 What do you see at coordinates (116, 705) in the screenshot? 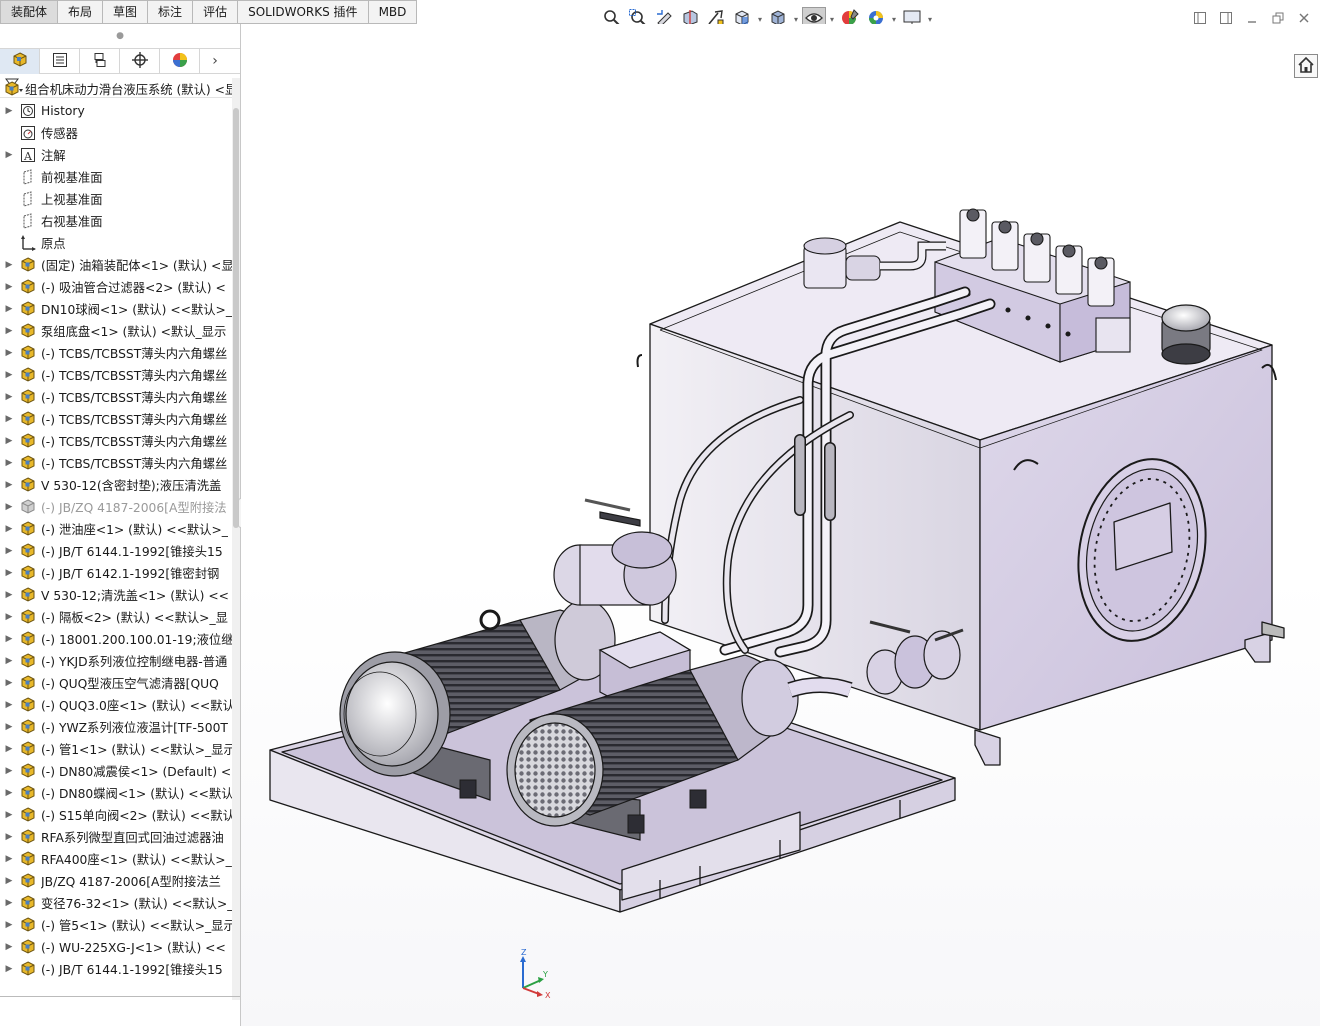
I see `tree-item: ▶ (-) QUQ3.0座<1> (默认) <<默认` at bounding box center [116, 705].